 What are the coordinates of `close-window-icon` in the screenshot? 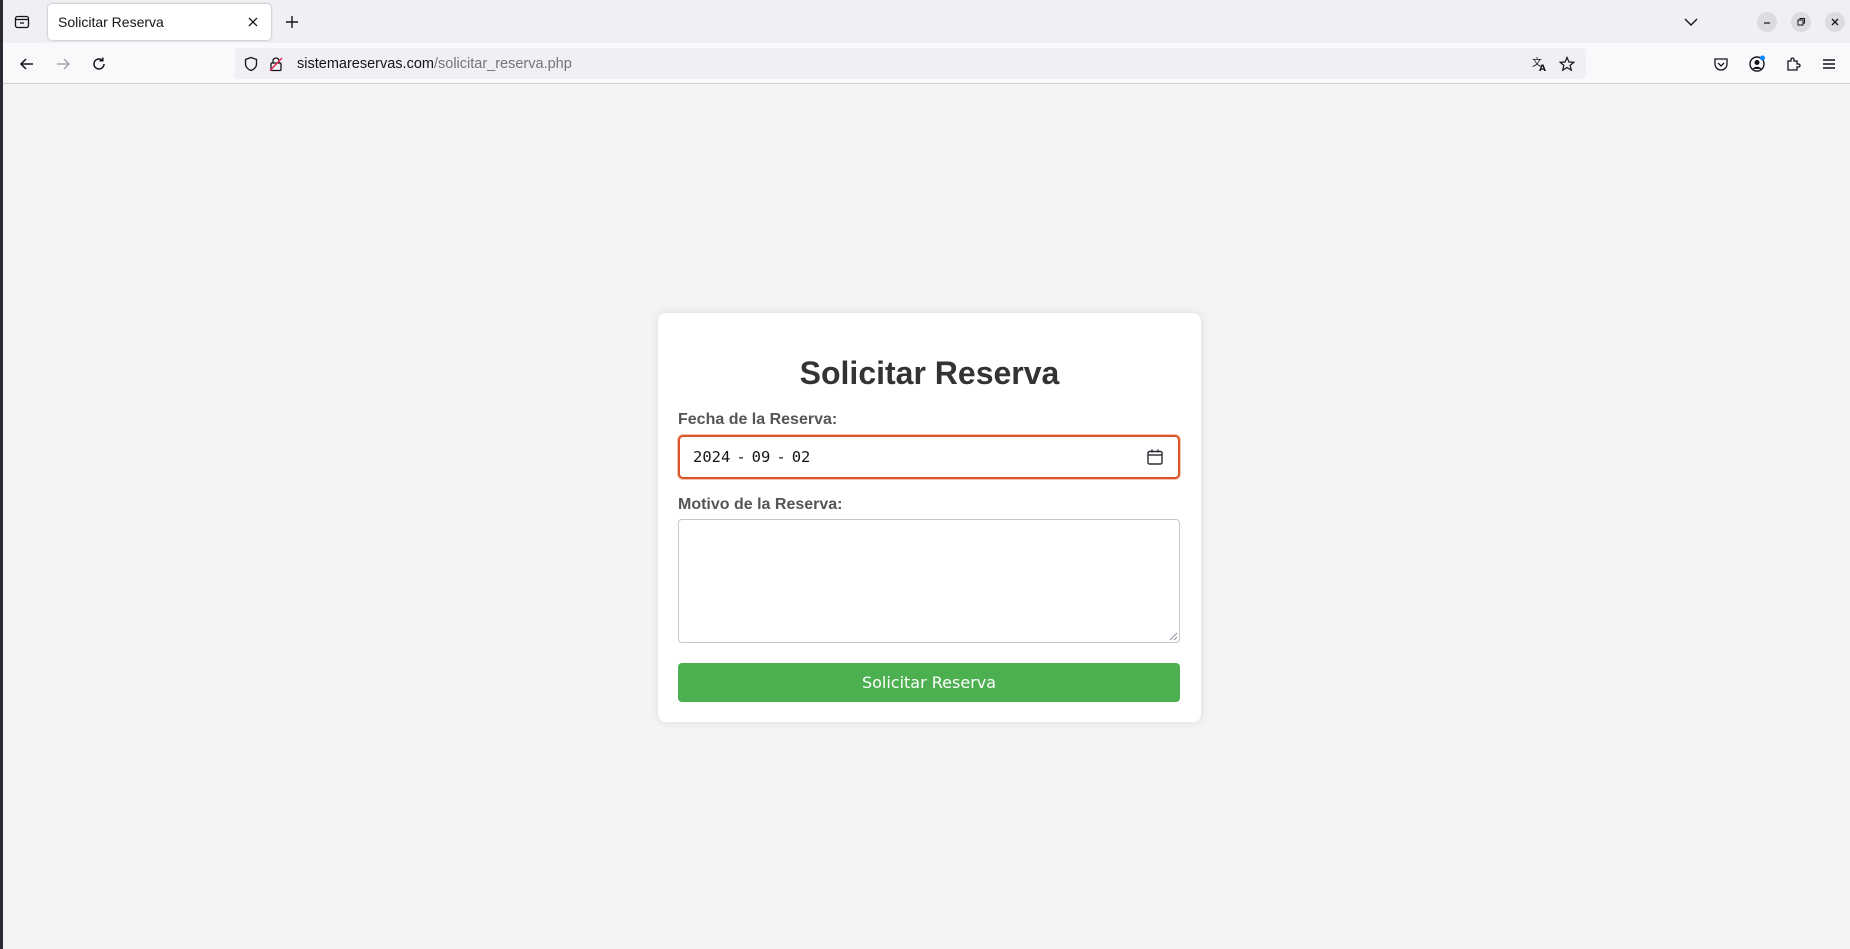 It's located at (1835, 22).